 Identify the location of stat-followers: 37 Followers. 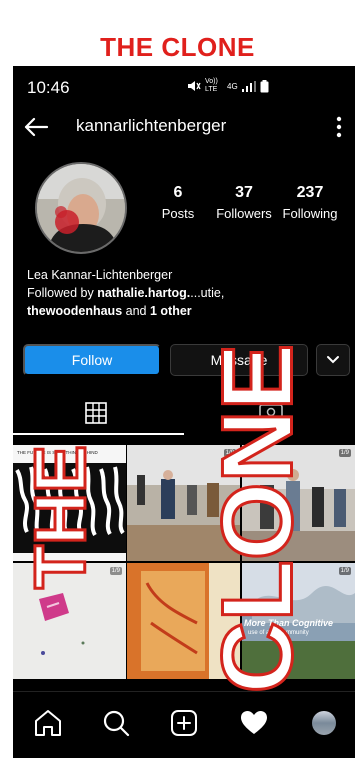
(244, 202).